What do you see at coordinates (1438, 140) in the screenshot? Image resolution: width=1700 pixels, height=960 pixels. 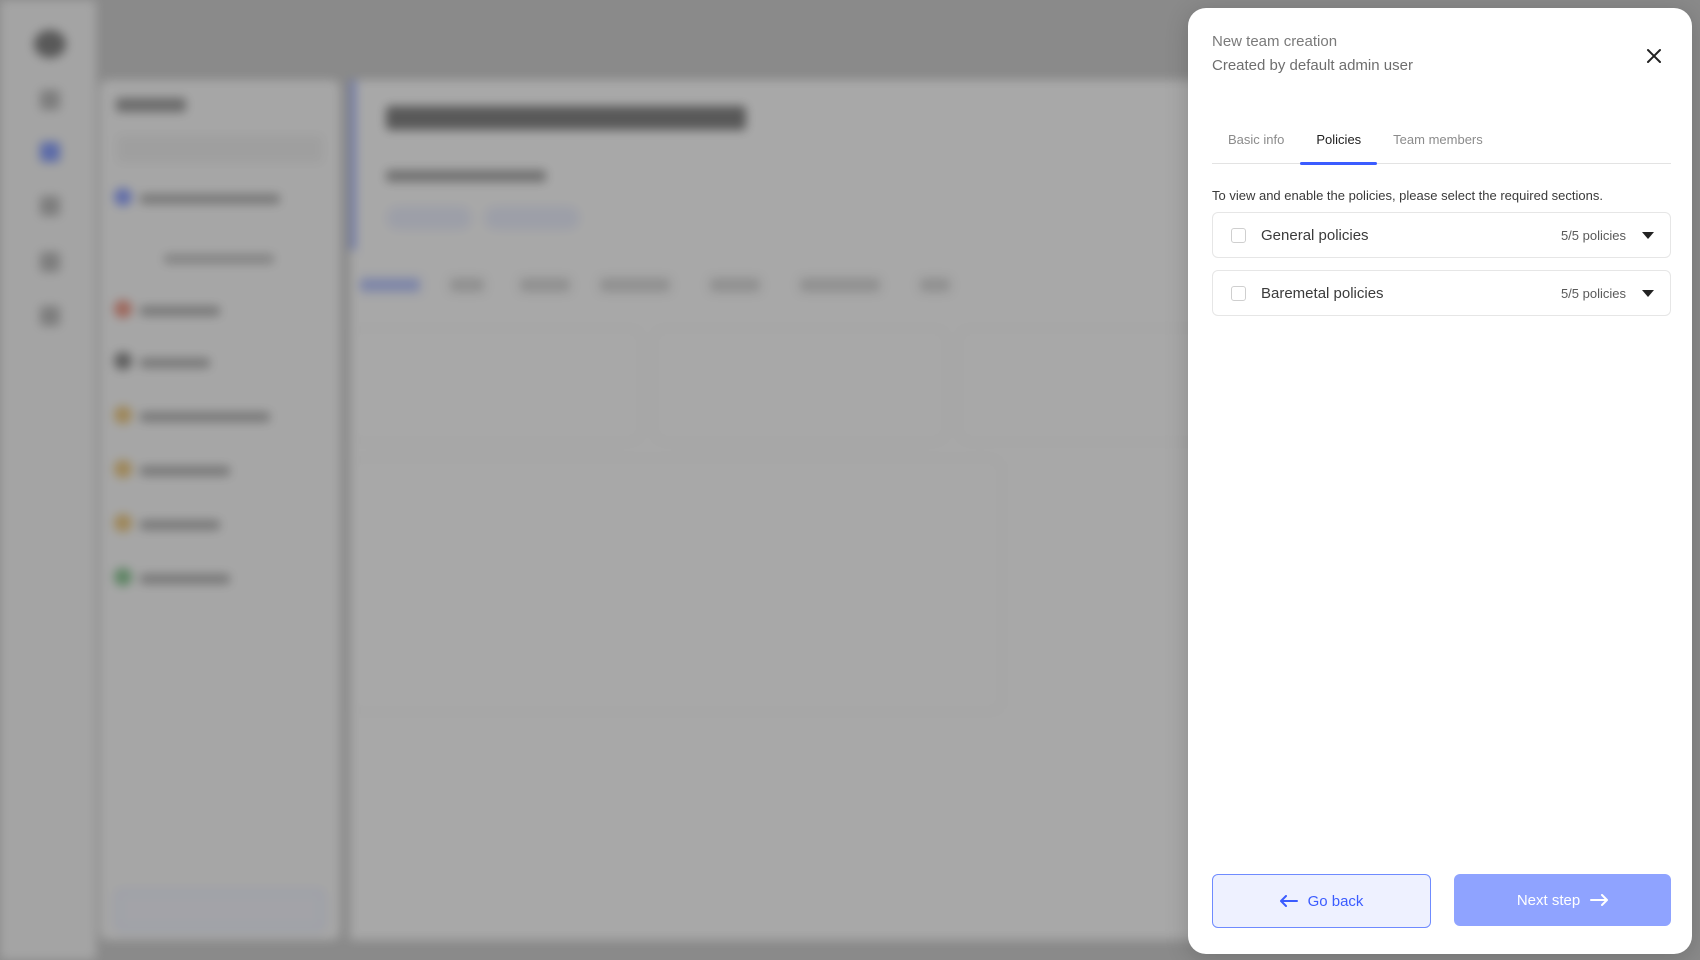 I see `tab-team-members: Team members` at bounding box center [1438, 140].